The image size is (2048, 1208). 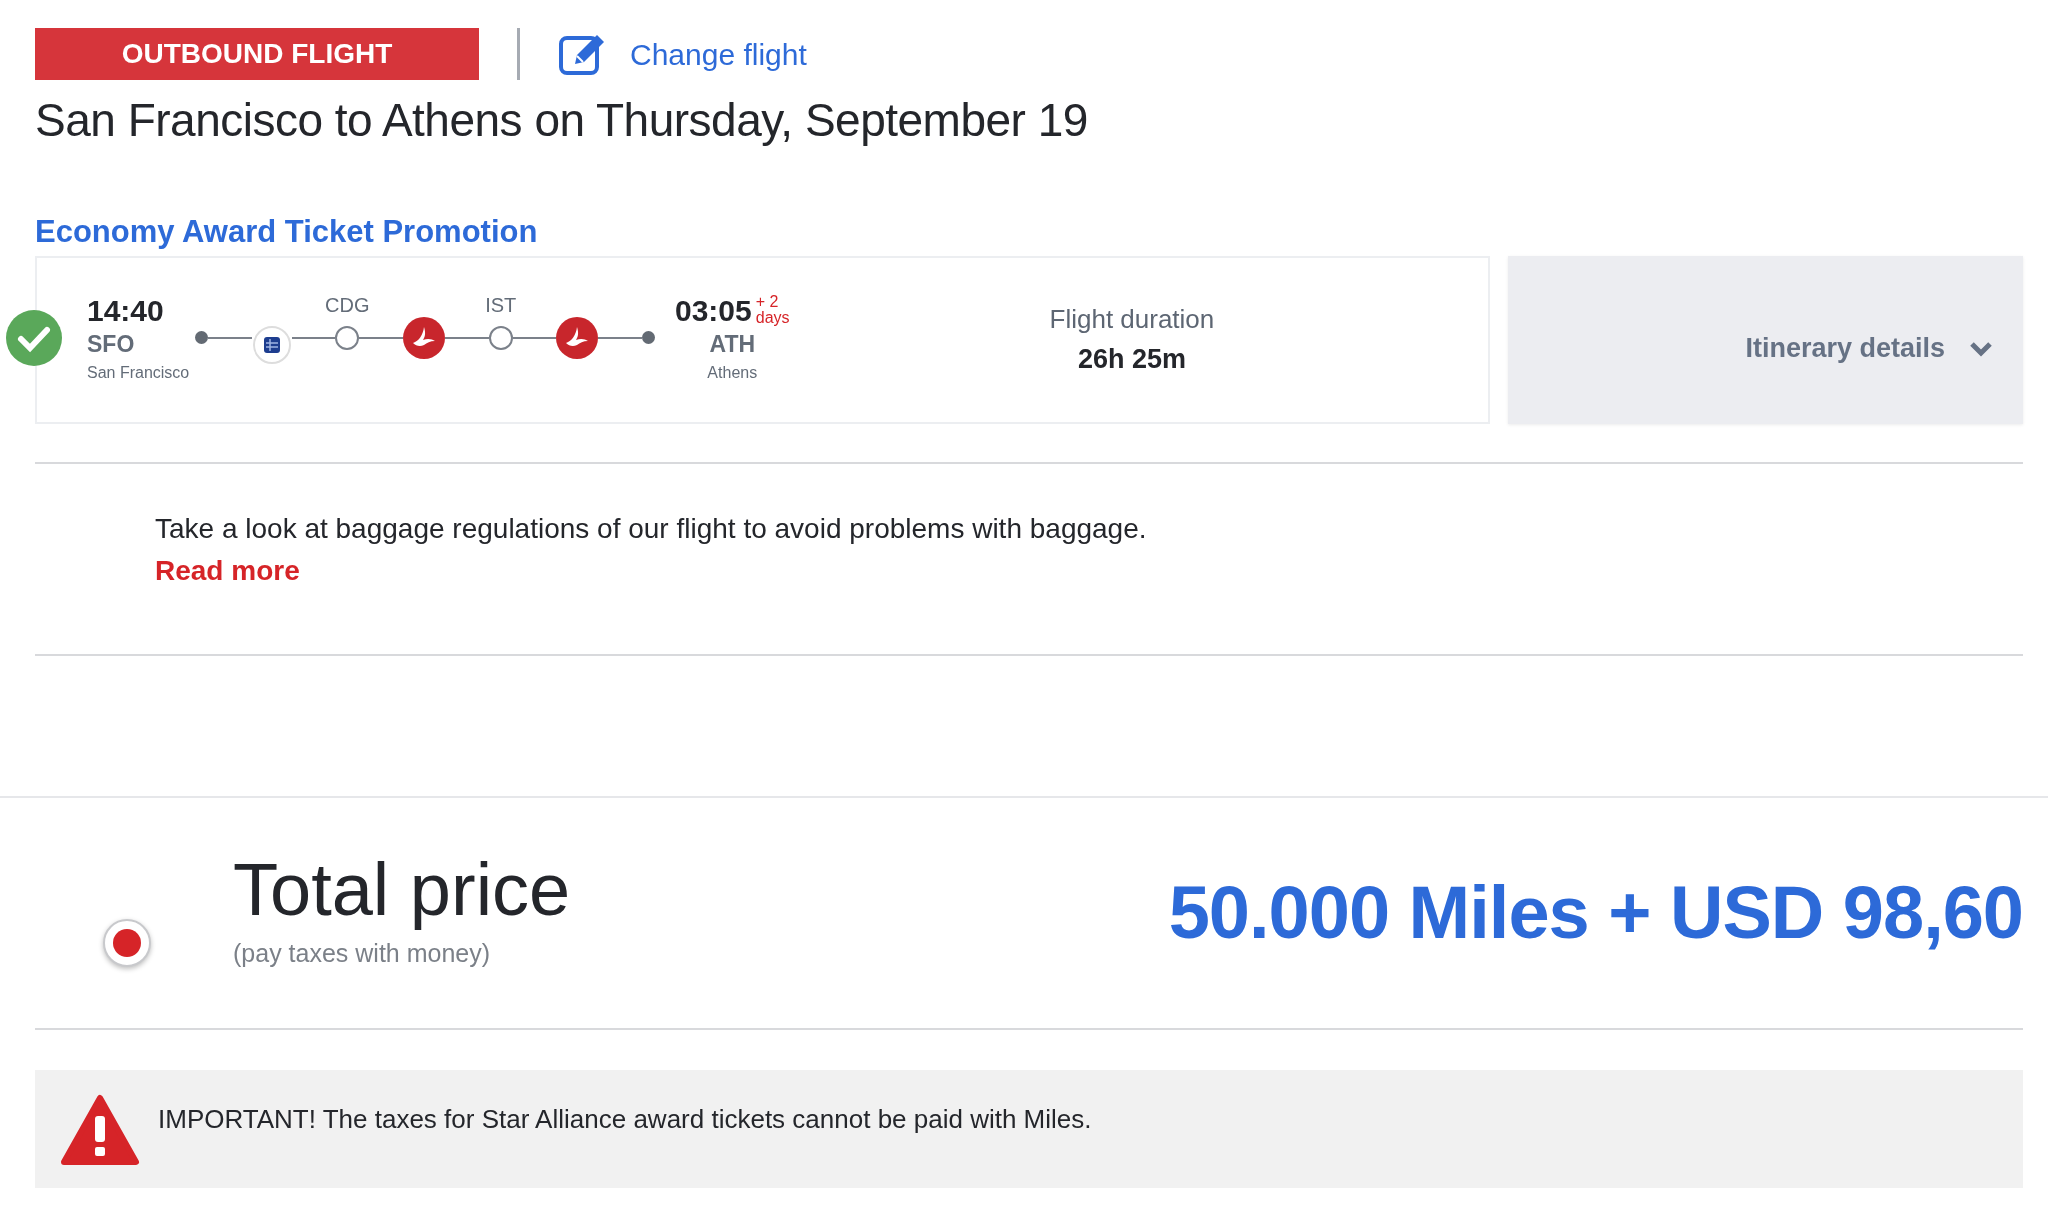 What do you see at coordinates (362, 953) in the screenshot?
I see `price-note: (pay taxes with money)` at bounding box center [362, 953].